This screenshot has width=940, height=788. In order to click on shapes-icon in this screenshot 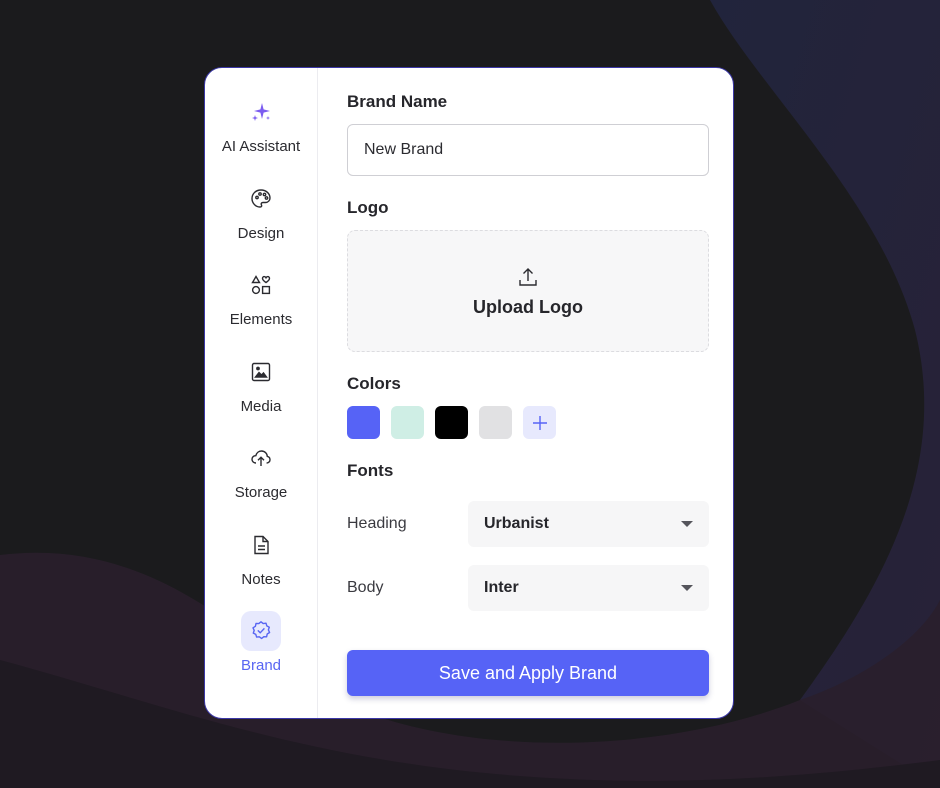, I will do `click(261, 285)`.